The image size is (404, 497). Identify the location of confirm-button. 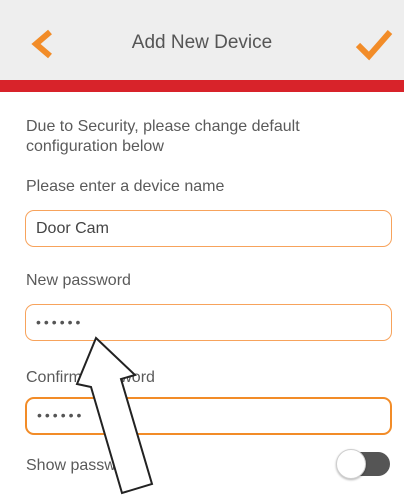
(374, 44).